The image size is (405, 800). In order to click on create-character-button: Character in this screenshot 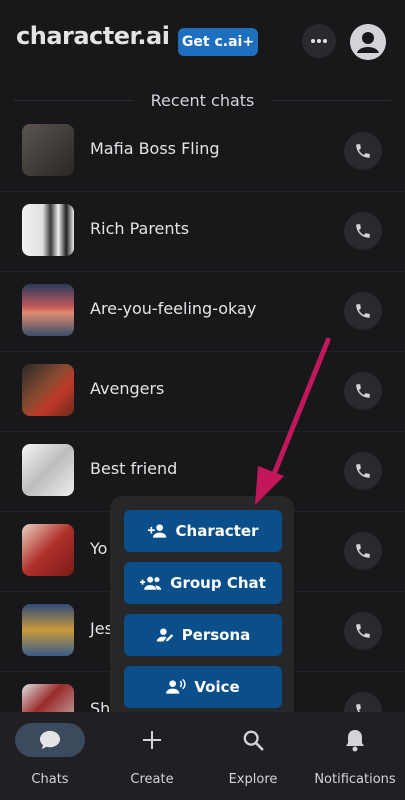, I will do `click(203, 531)`.